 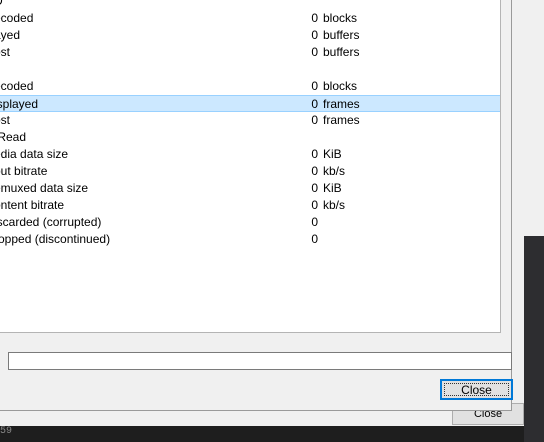 What do you see at coordinates (250, 171) in the screenshot?
I see `list-item: put bitrate 0 kb/s` at bounding box center [250, 171].